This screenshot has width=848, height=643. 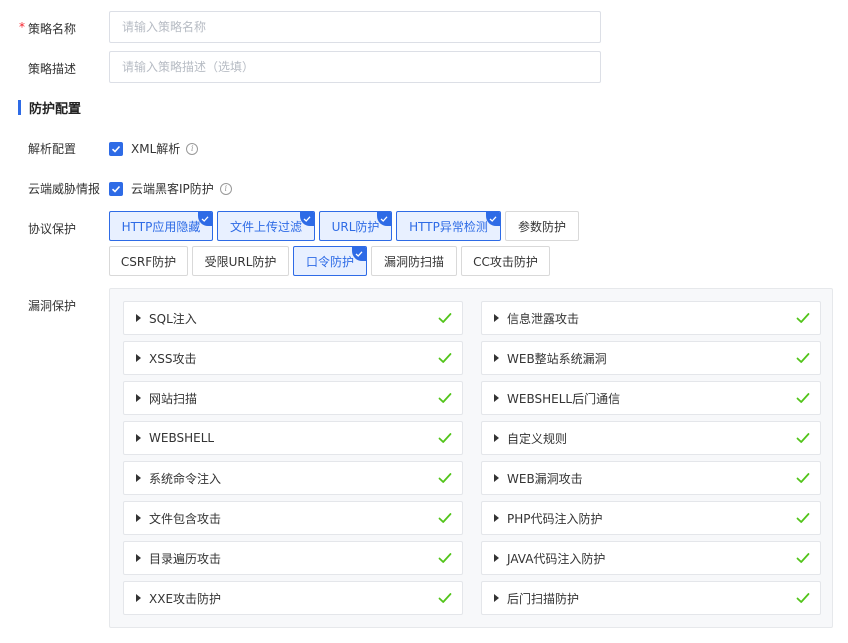 What do you see at coordinates (293, 358) in the screenshot?
I see `vuln-item: XSS攻击` at bounding box center [293, 358].